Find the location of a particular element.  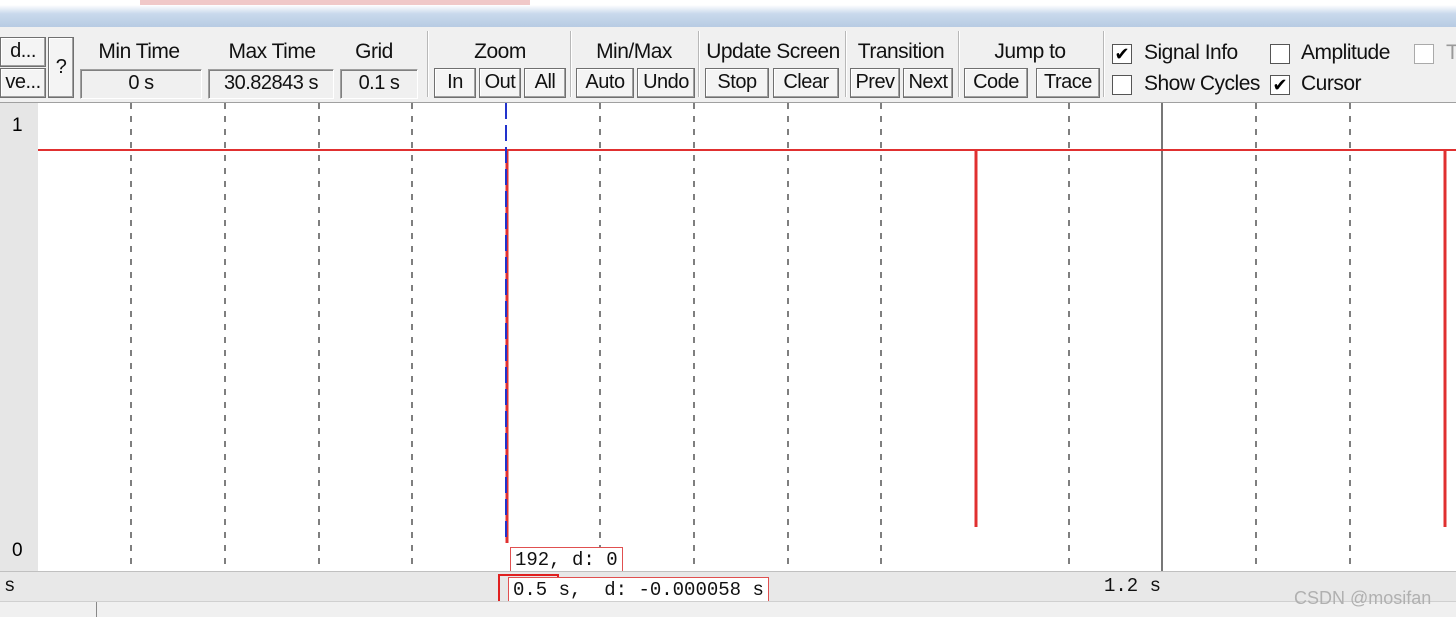

watermark-text: CSDN @mosifan is located at coordinates (1363, 598).